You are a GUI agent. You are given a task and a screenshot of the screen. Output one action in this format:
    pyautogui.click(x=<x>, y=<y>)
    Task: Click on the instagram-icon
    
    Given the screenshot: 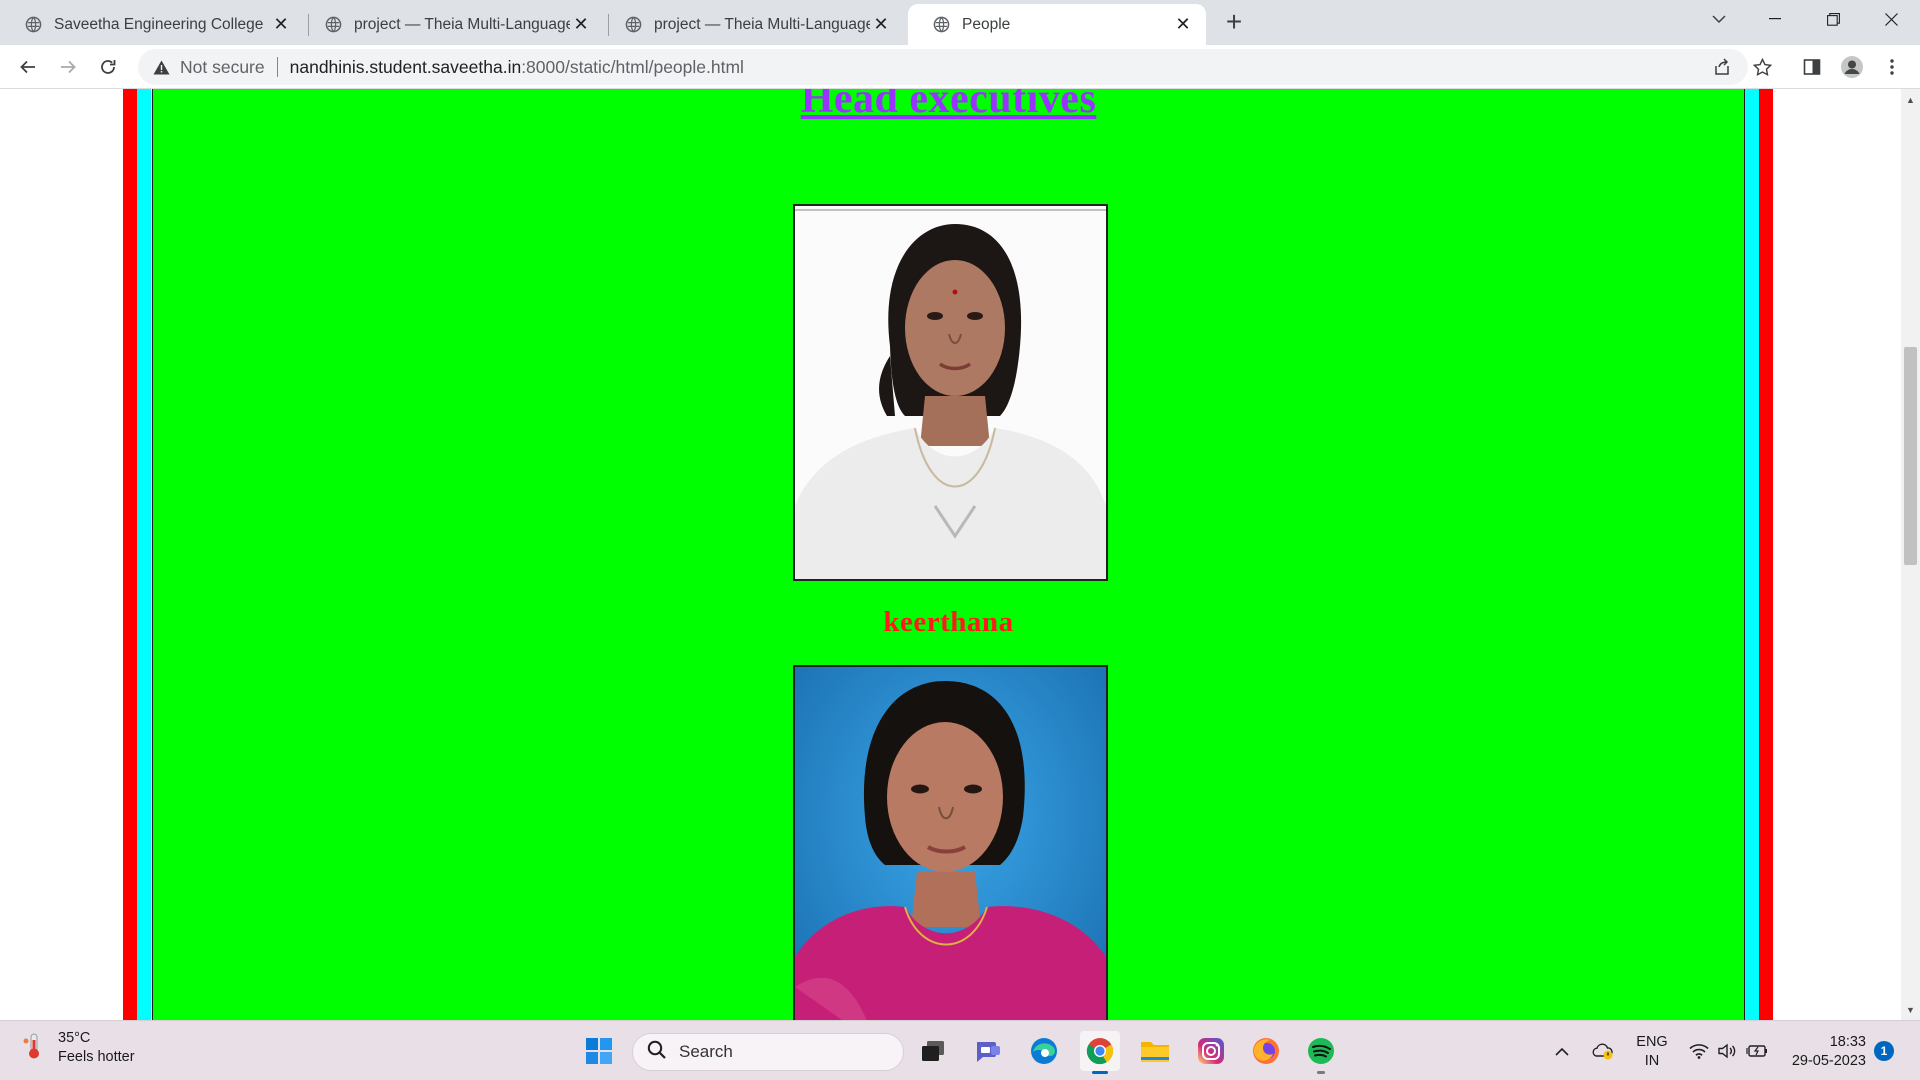 What is the action you would take?
    pyautogui.click(x=1211, y=1051)
    